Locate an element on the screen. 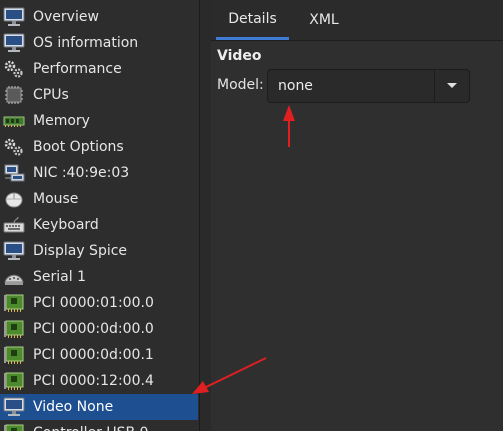  sidebar-item-boot-options: Boot Options is located at coordinates (99, 147).